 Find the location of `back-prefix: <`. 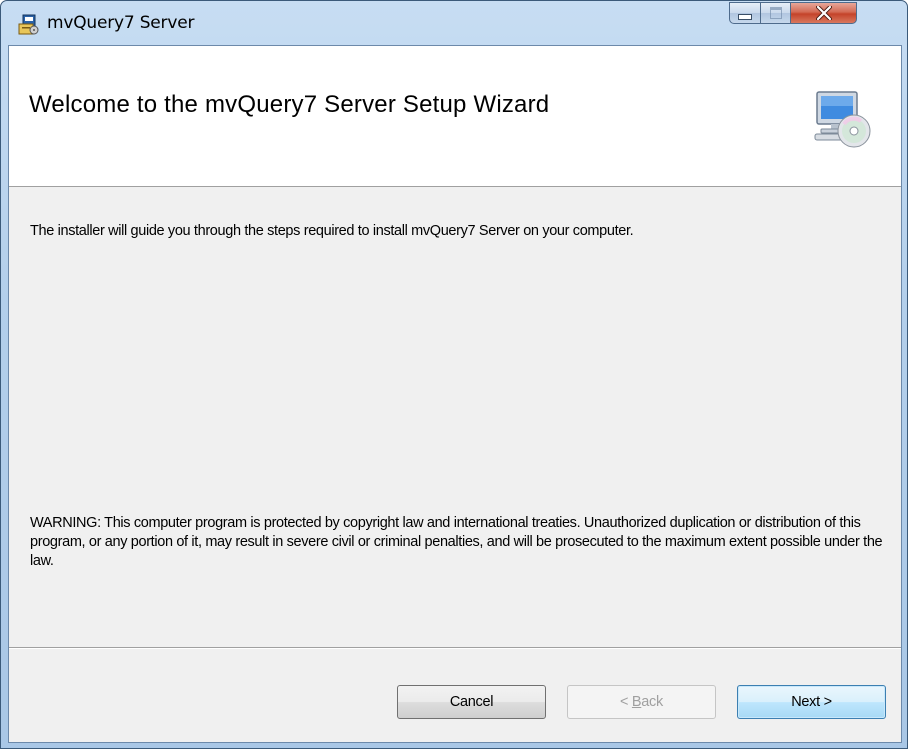

back-prefix: < is located at coordinates (626, 702).